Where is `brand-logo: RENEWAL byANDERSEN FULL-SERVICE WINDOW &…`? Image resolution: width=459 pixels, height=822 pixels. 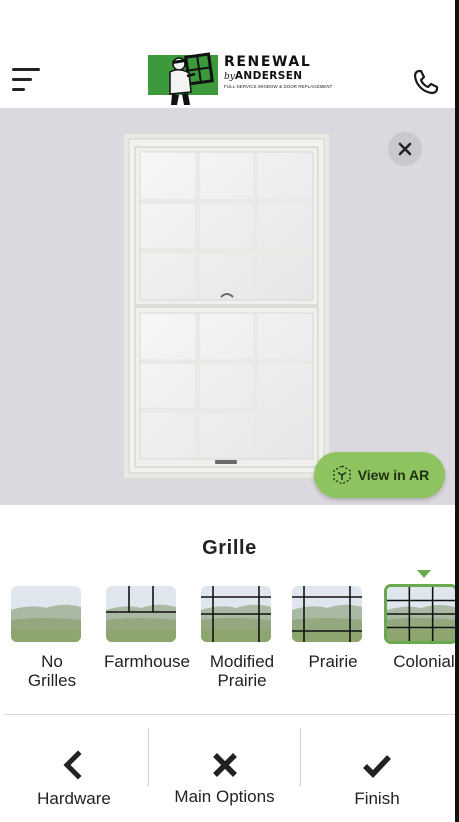 brand-logo: RENEWAL byANDERSEN FULL-SERVICE WINDOW &… is located at coordinates (240, 79).